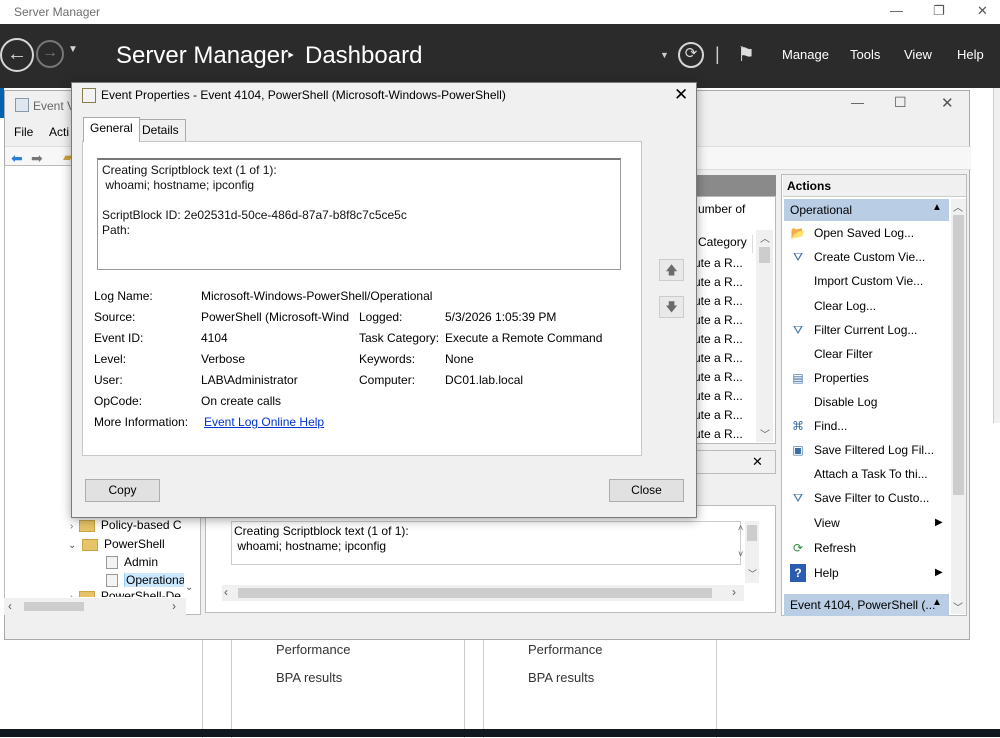 The width and height of the screenshot is (1000, 738). What do you see at coordinates (73, 49) in the screenshot?
I see `history-dropdown-icon: ▼` at bounding box center [73, 49].